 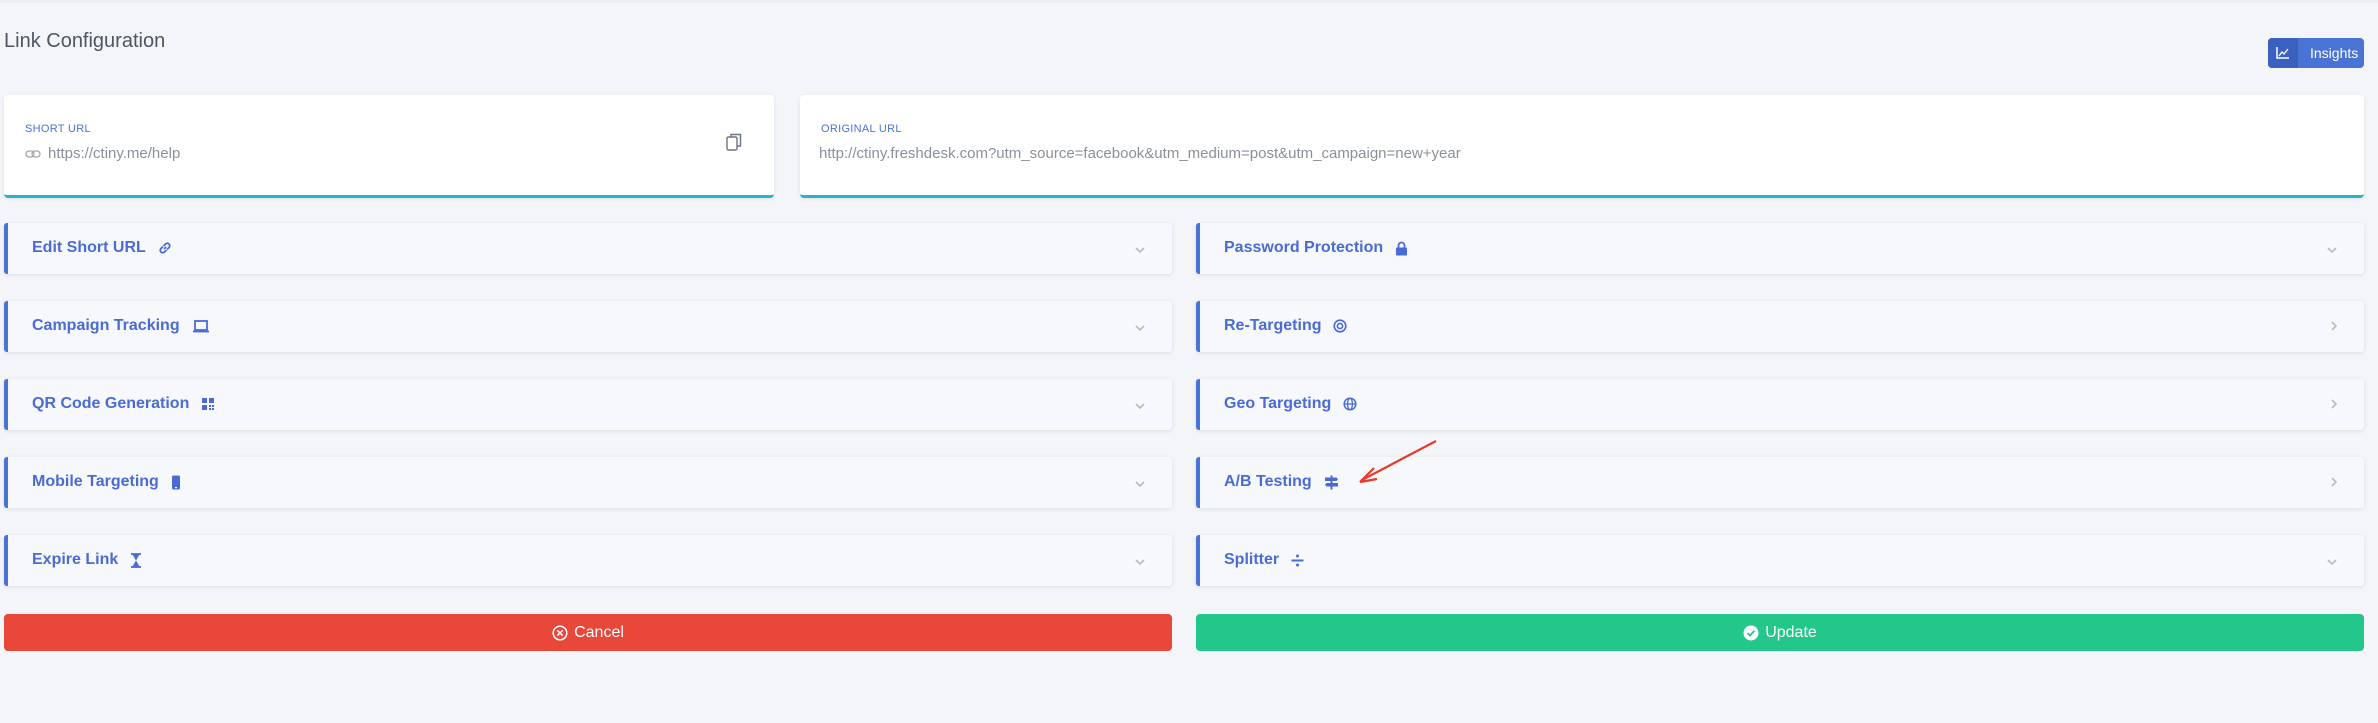 What do you see at coordinates (588, 482) in the screenshot?
I see `panel-mobile-targeting: Mobile Targeting` at bounding box center [588, 482].